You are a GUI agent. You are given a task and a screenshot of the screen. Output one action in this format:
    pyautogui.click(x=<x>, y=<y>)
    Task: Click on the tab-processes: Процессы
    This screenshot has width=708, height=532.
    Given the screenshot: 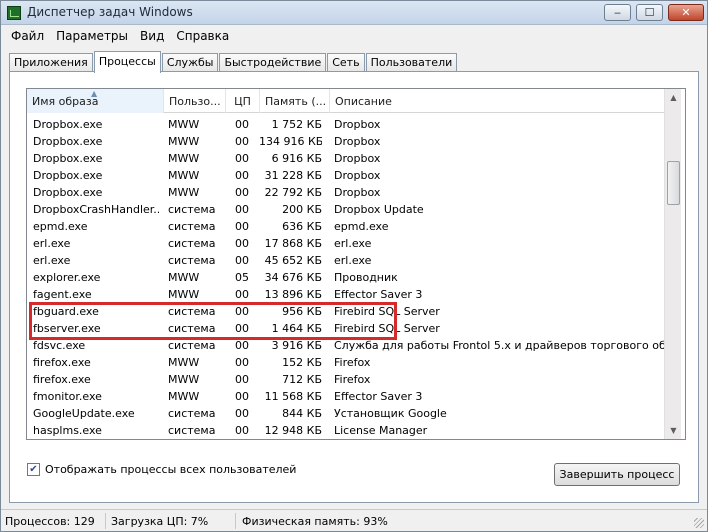 What is the action you would take?
    pyautogui.click(x=127, y=62)
    